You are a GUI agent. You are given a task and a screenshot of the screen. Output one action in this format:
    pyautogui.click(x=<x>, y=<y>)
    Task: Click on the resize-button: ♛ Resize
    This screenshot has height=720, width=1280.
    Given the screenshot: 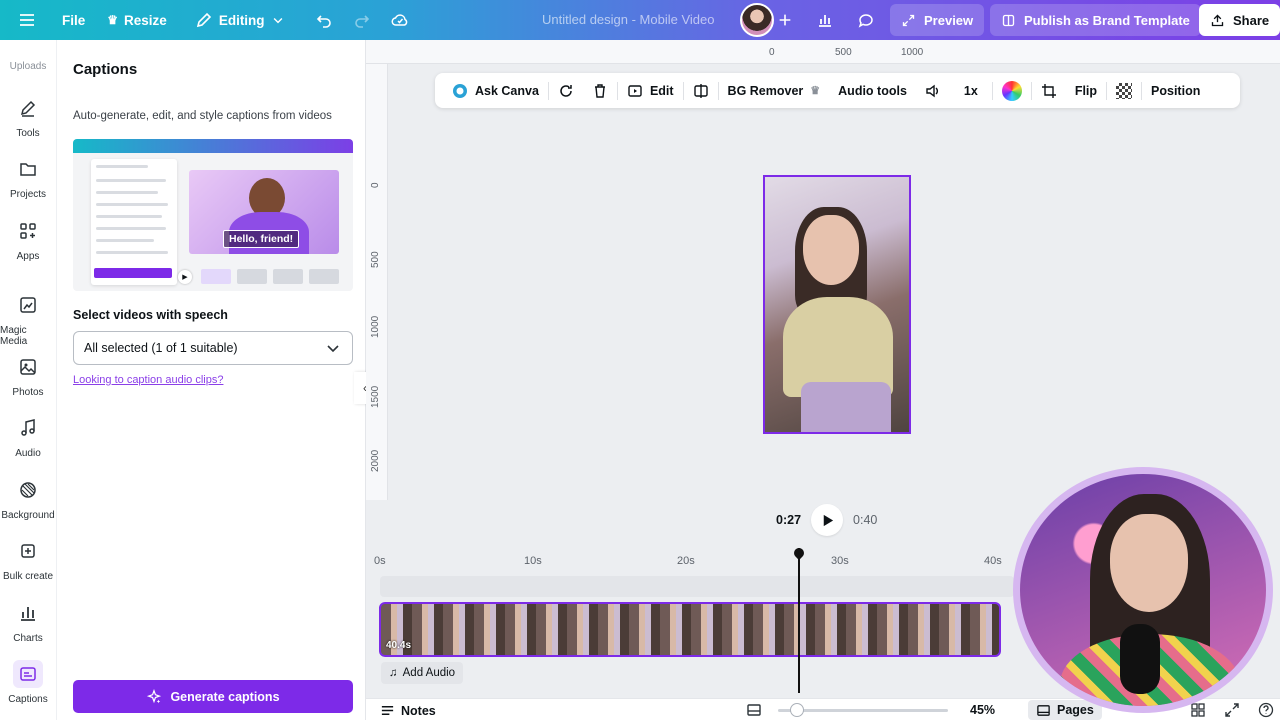 What is the action you would take?
    pyautogui.click(x=136, y=20)
    